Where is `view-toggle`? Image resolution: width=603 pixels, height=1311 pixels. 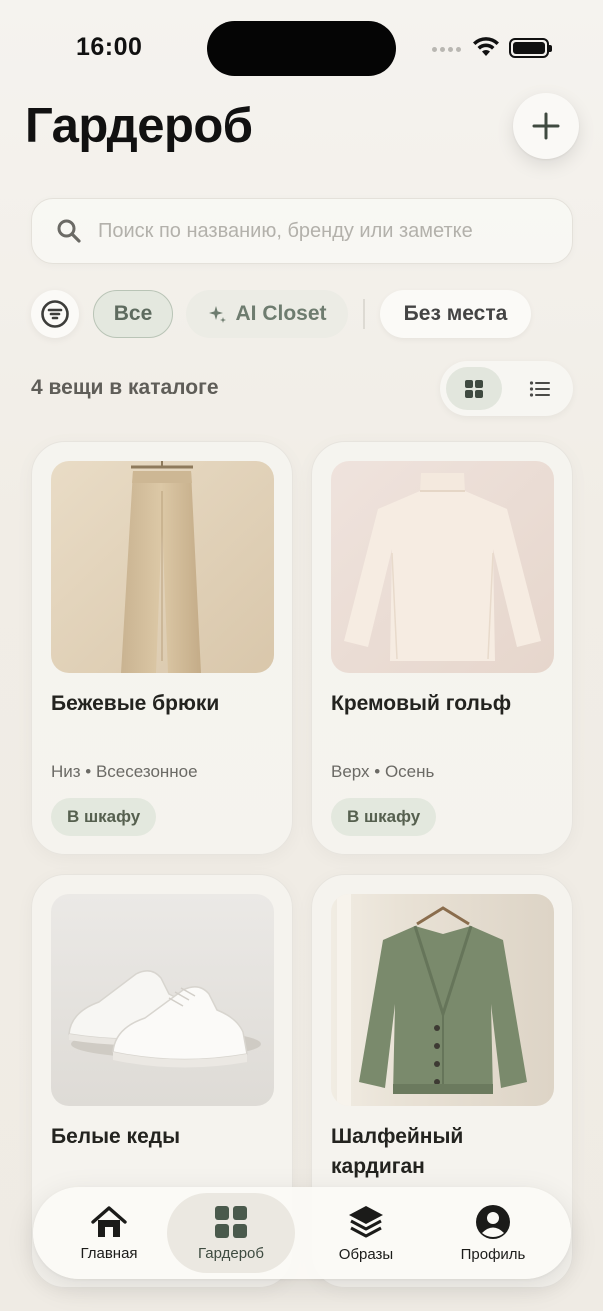 view-toggle is located at coordinates (506, 388).